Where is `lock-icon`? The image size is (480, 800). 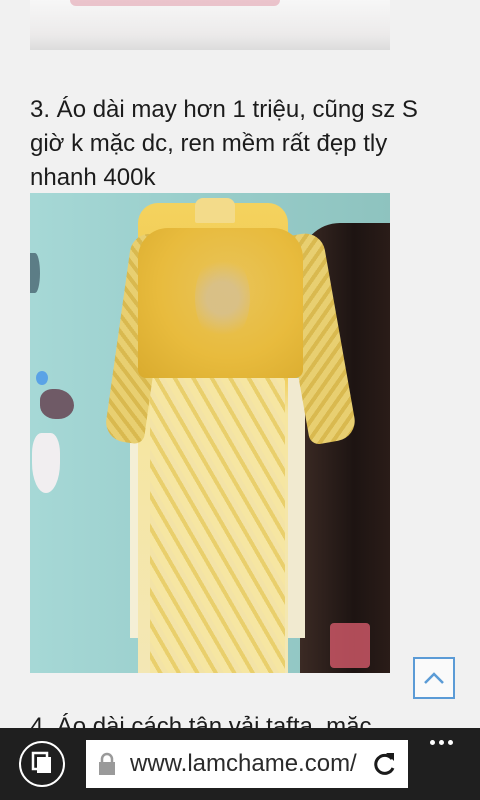 lock-icon is located at coordinates (107, 764).